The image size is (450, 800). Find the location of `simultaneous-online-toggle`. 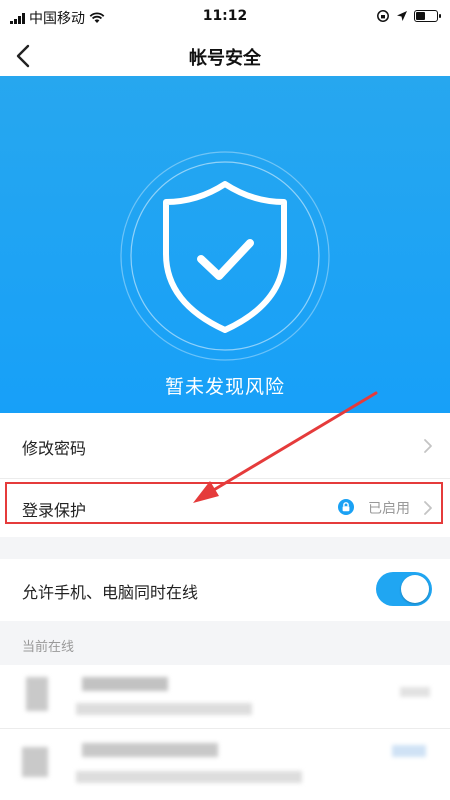

simultaneous-online-toggle is located at coordinates (404, 589).